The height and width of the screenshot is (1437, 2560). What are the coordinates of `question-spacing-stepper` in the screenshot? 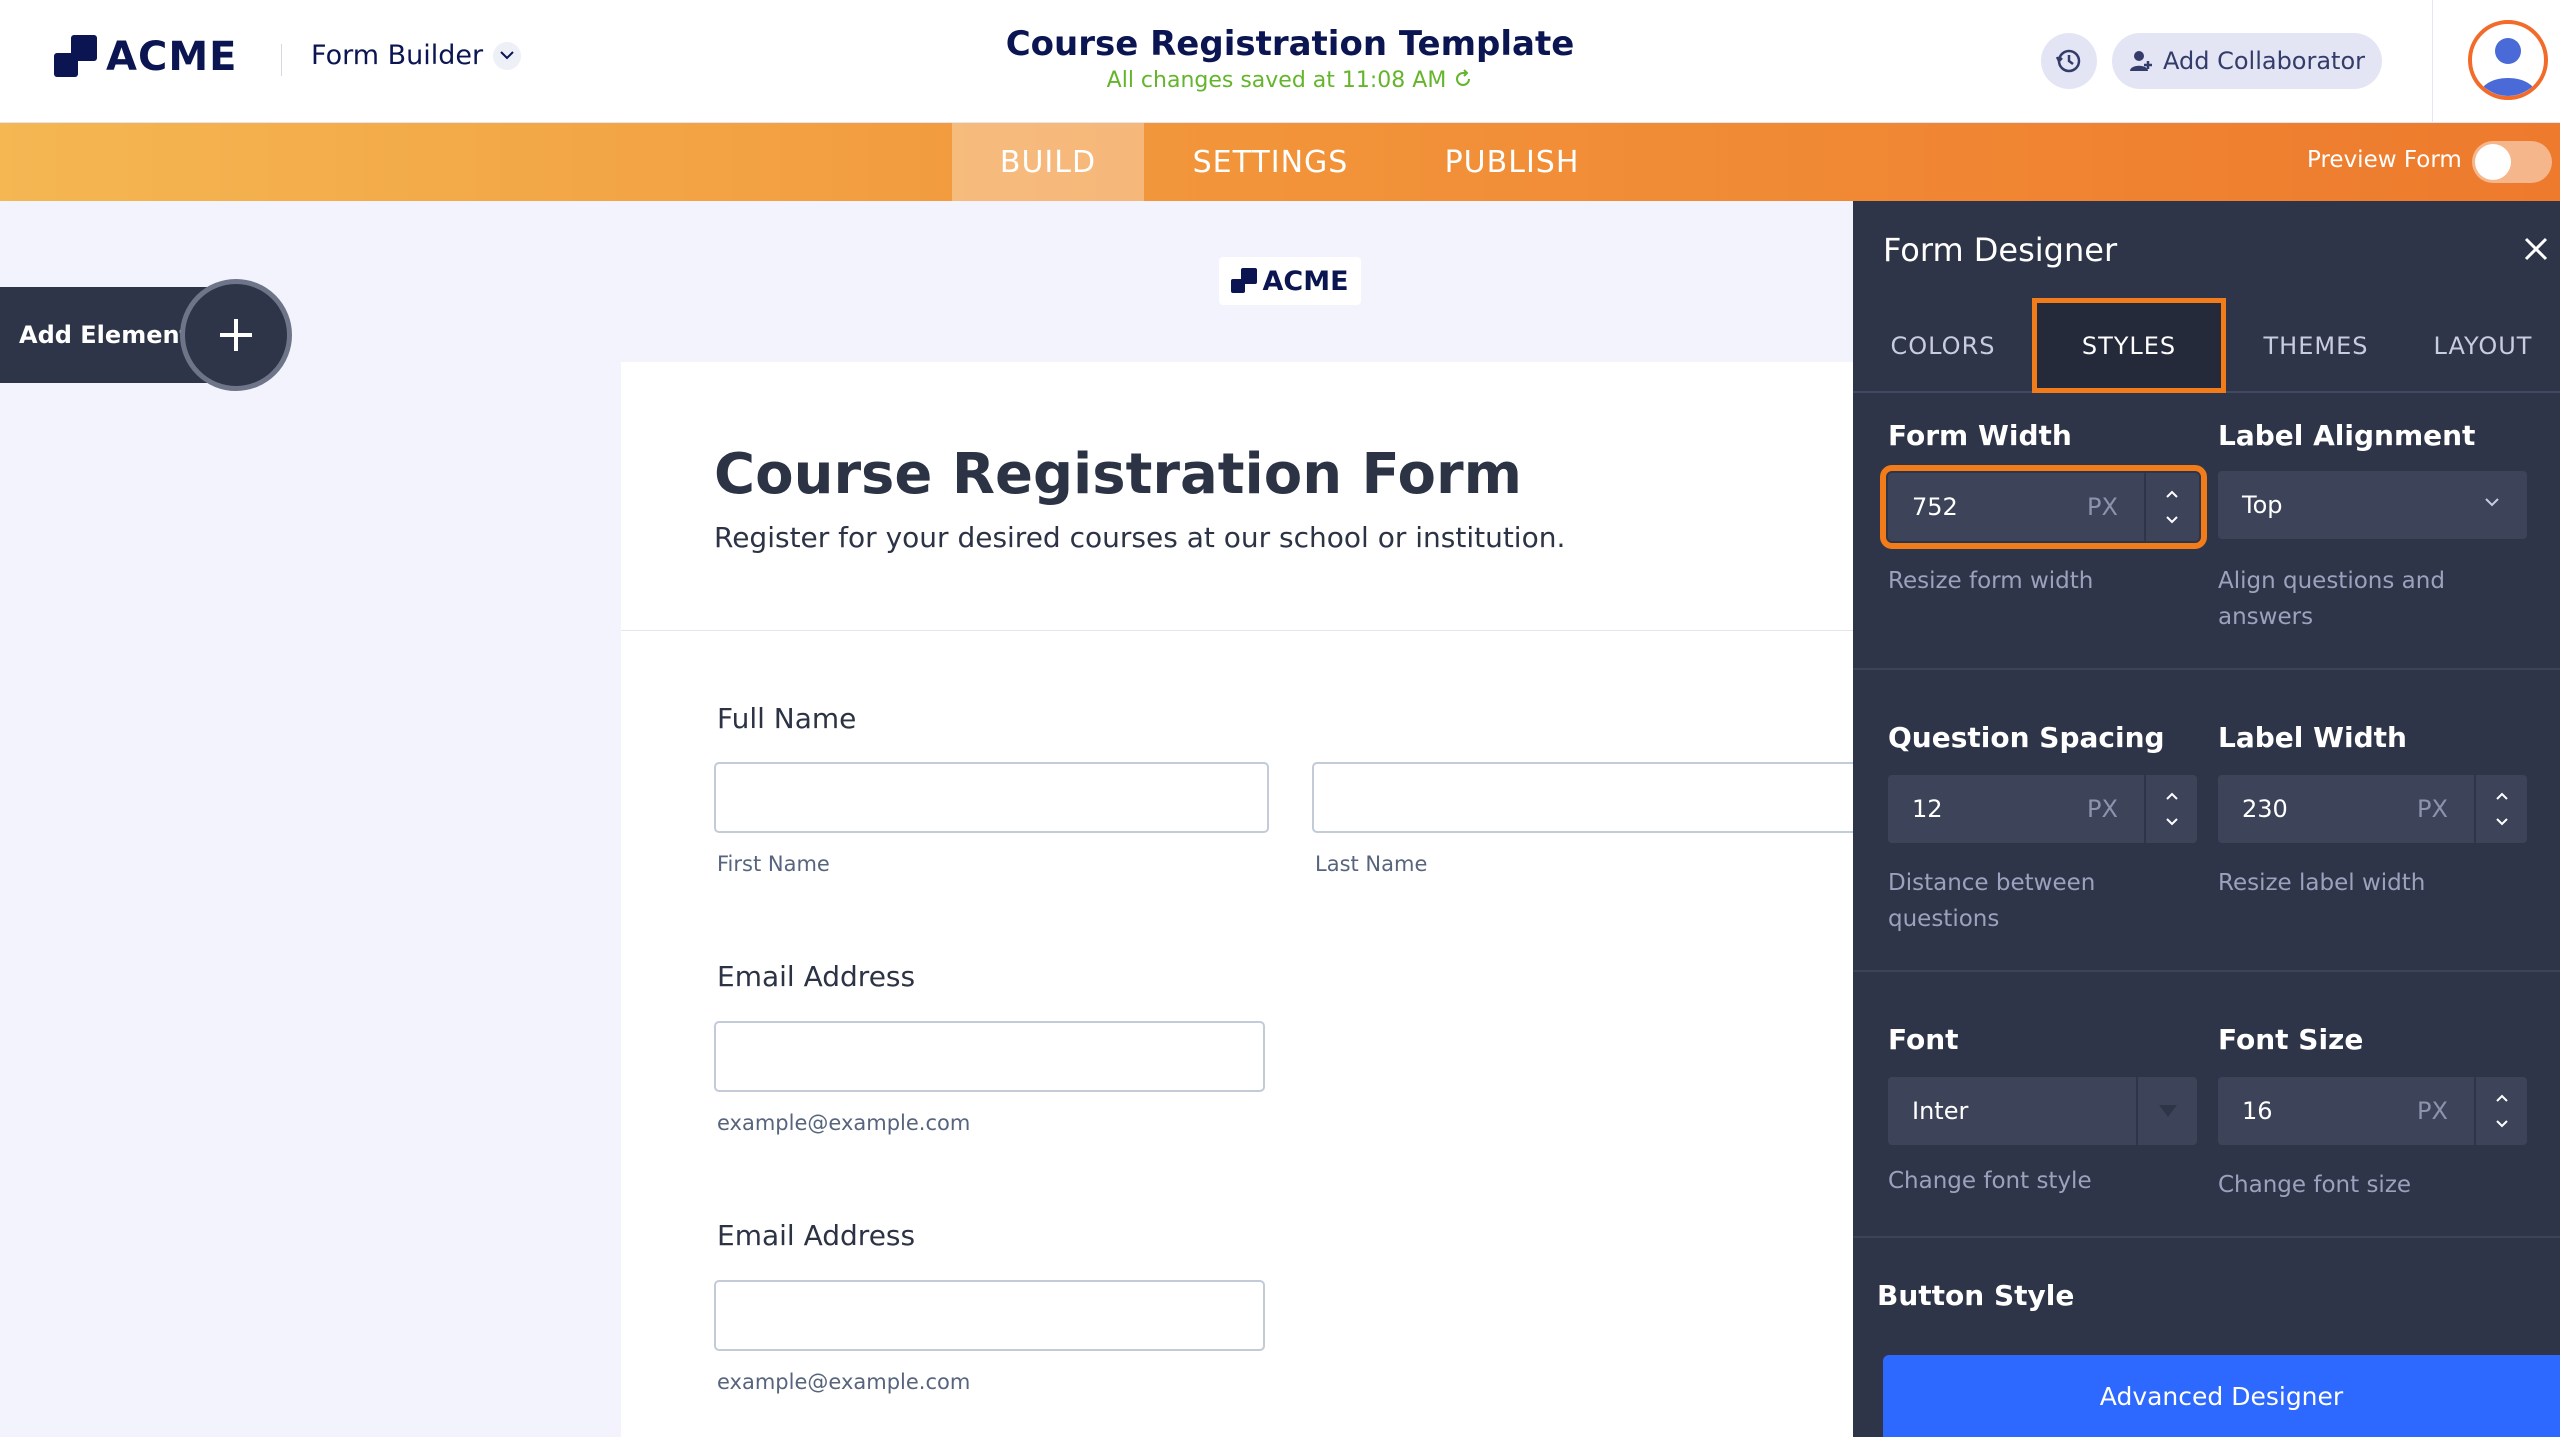 It's located at (2170, 809).